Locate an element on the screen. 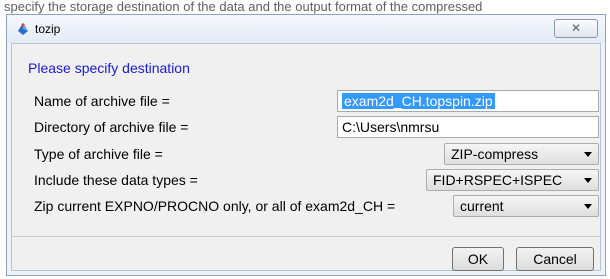  directory-label: Directory of archive file = is located at coordinates (111, 127).